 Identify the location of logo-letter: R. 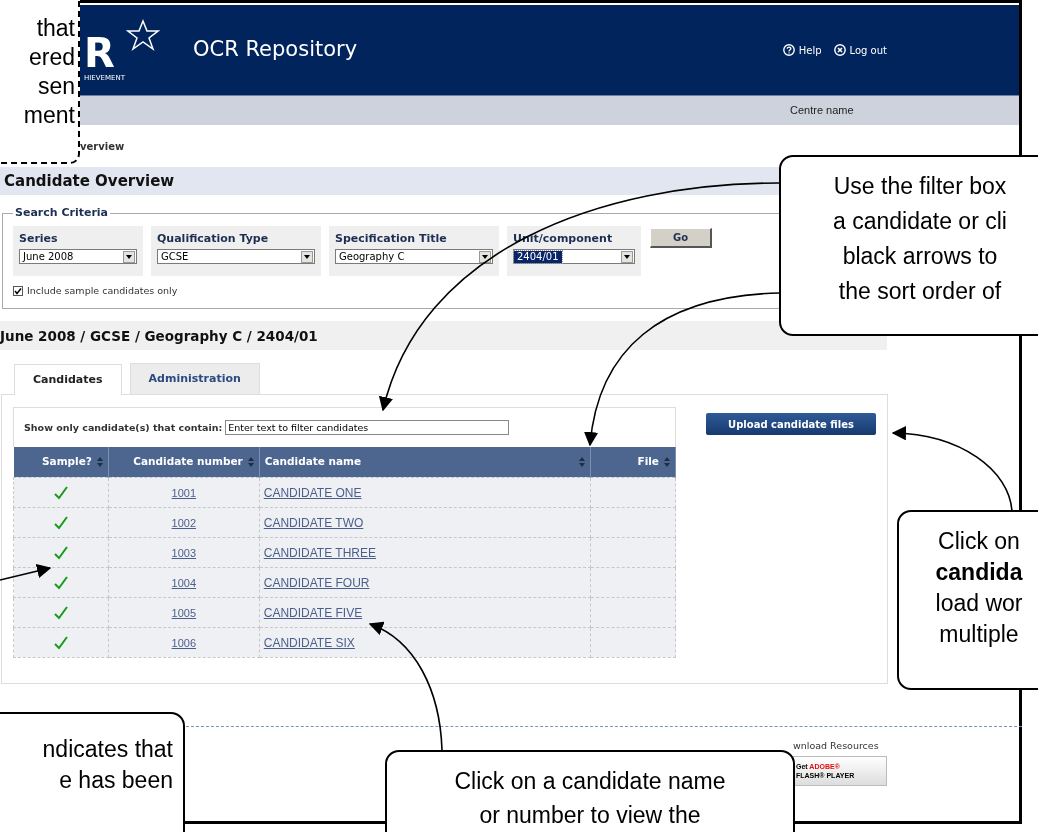
(99, 53).